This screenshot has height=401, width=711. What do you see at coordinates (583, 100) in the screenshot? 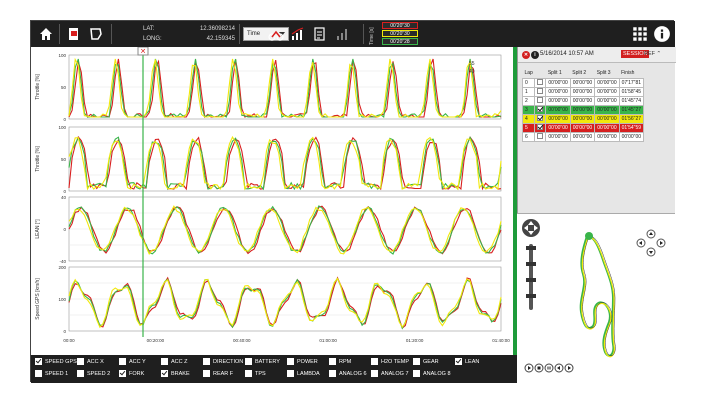
I see `lap-row: 2 00'00"00 00'00"00 00'00"00 01'45"74` at bounding box center [583, 100].